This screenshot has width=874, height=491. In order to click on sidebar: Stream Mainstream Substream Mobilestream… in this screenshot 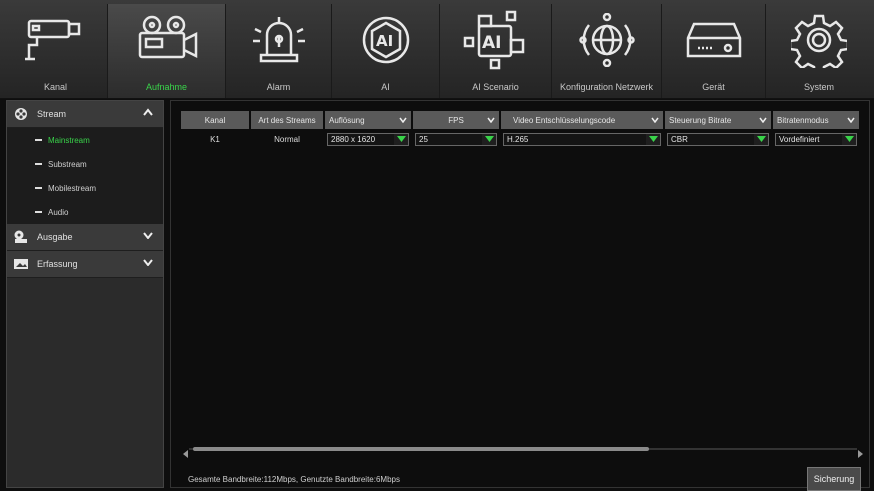, I will do `click(85, 294)`.